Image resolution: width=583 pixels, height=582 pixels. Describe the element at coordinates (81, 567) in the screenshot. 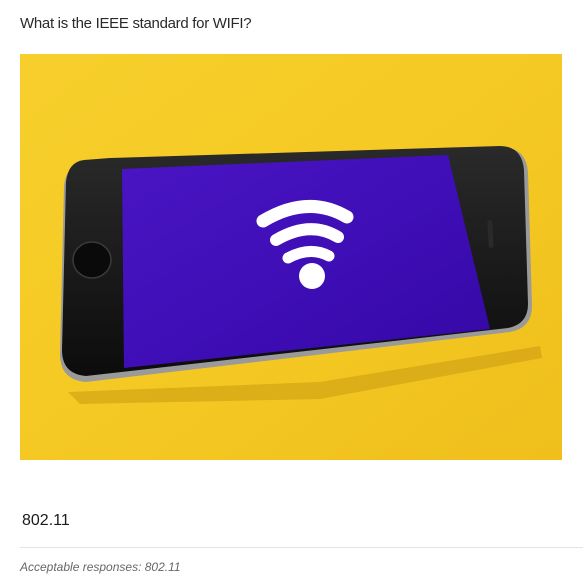

I see `acceptable-responses-label: Acceptable responses:` at that location.